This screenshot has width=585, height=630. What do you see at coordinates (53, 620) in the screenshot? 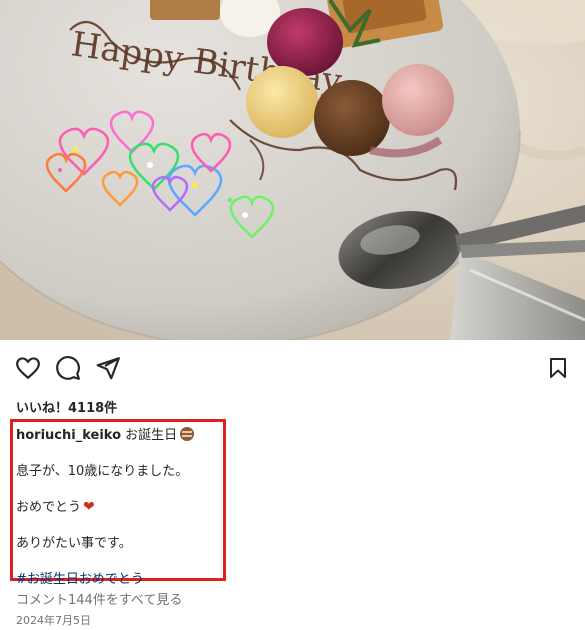
I see `post-date: 2024年7月5日` at bounding box center [53, 620].